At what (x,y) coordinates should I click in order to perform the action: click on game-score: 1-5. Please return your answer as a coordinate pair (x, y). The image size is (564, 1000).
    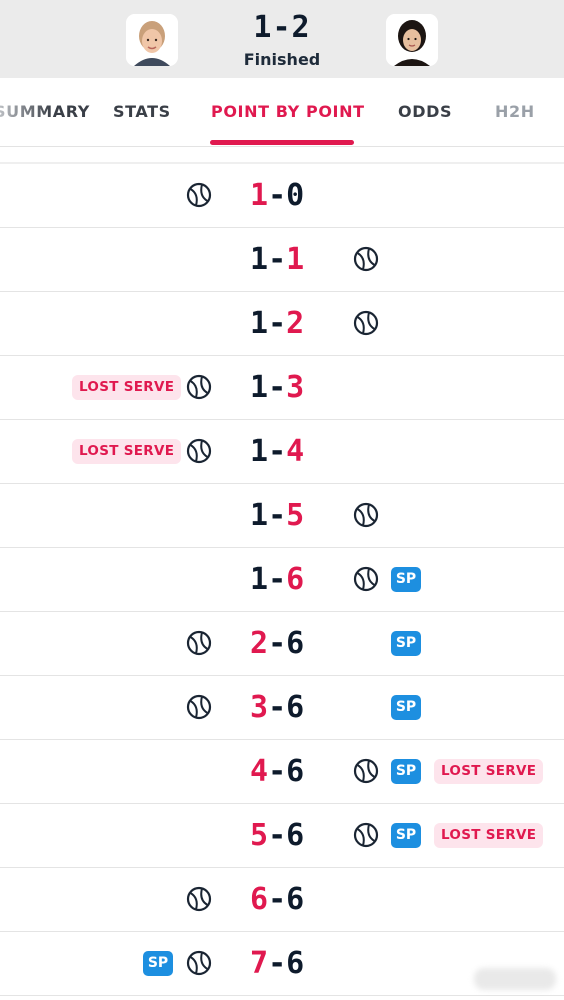
    Looking at the image, I should click on (281, 516).